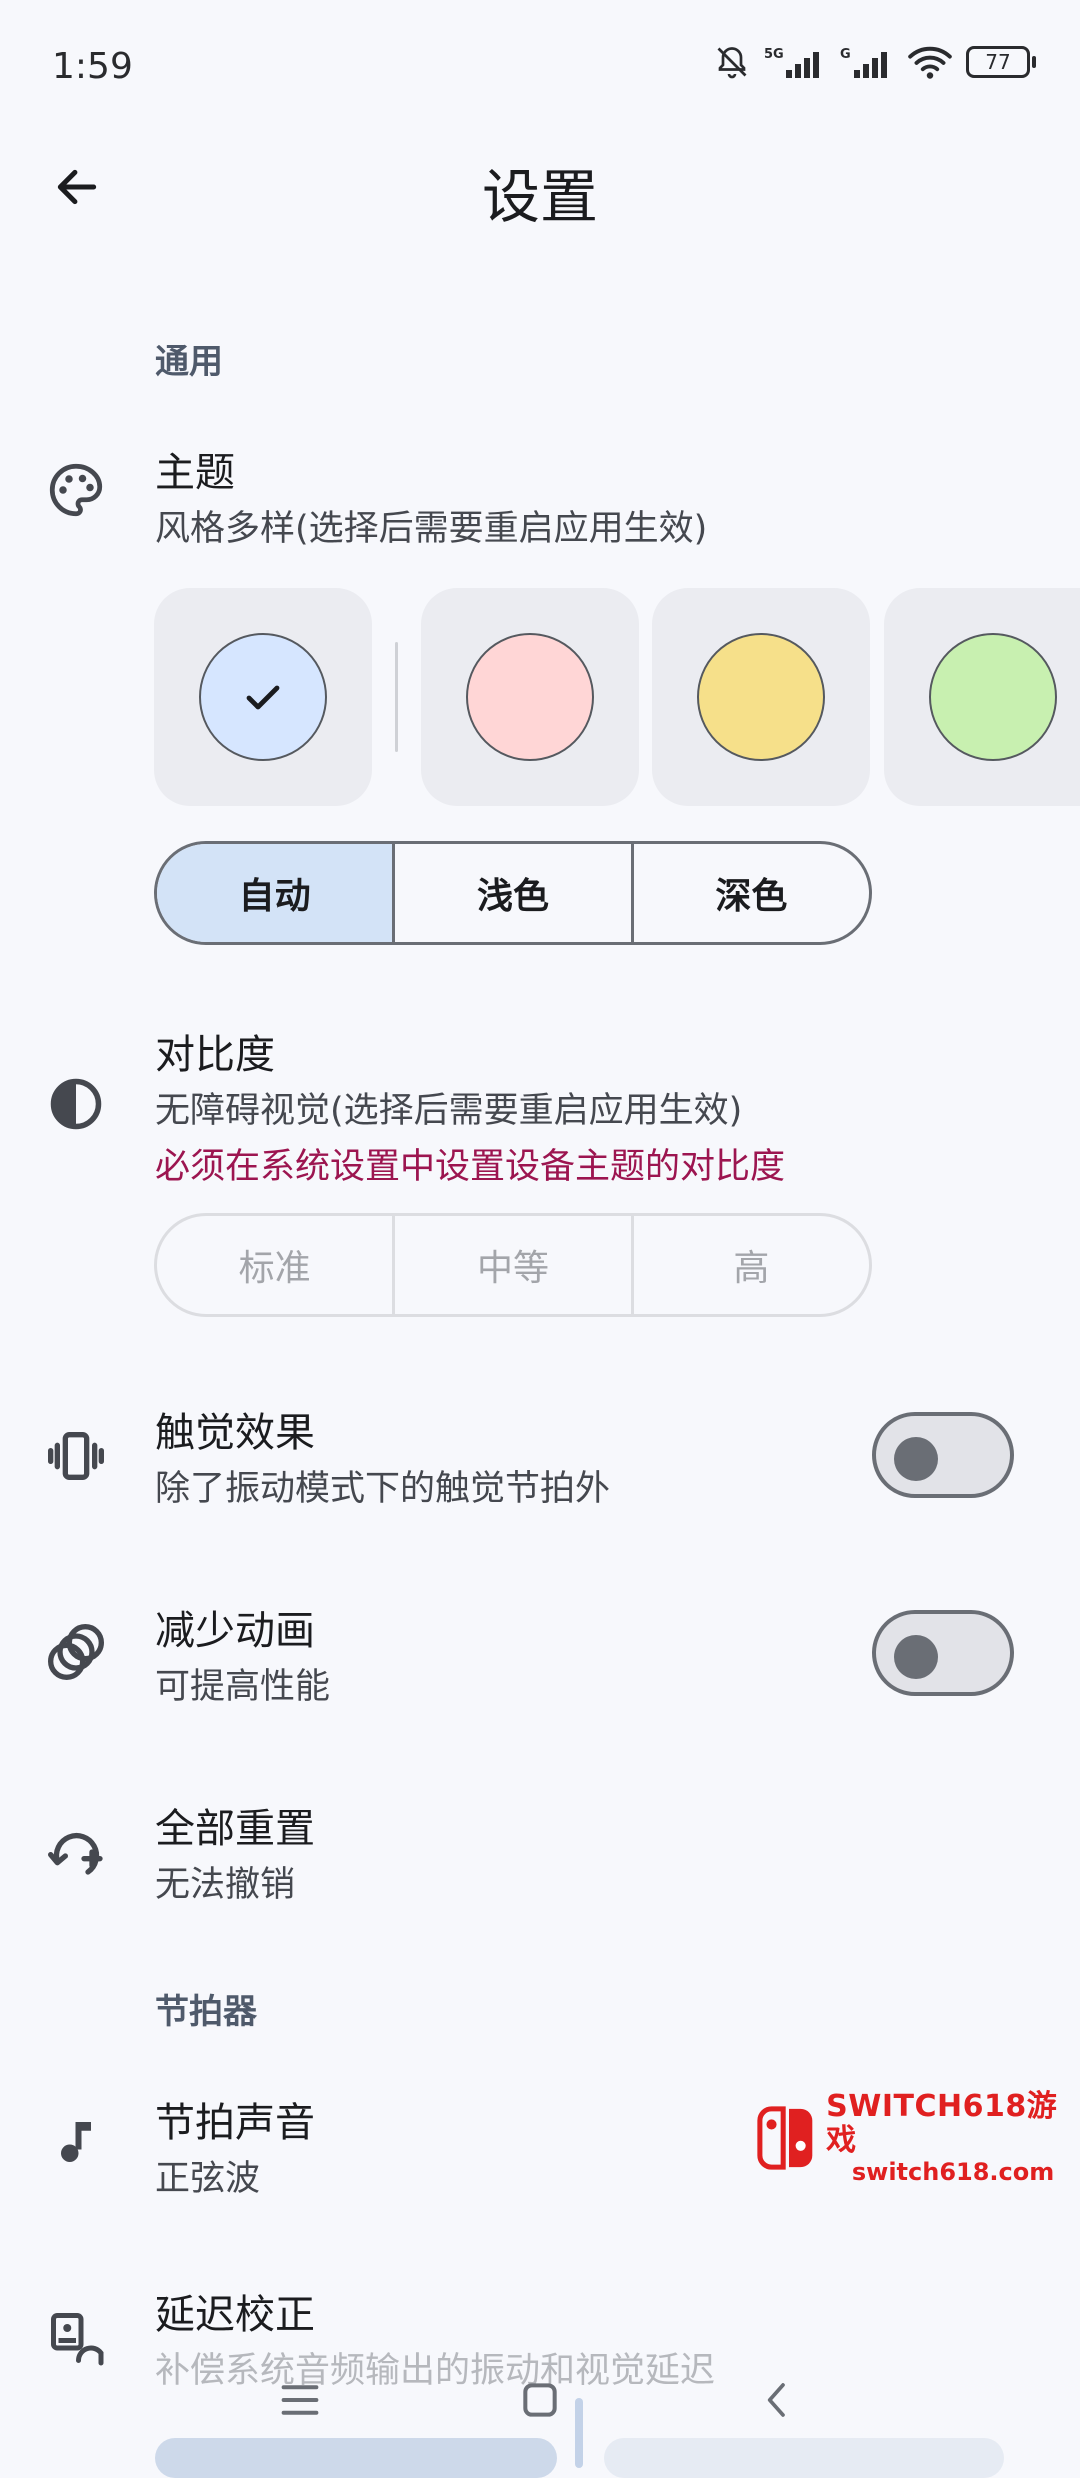  Describe the element at coordinates (942, 2123) in the screenshot. I see `watermark-brand: SWITCH618游戏` at that location.